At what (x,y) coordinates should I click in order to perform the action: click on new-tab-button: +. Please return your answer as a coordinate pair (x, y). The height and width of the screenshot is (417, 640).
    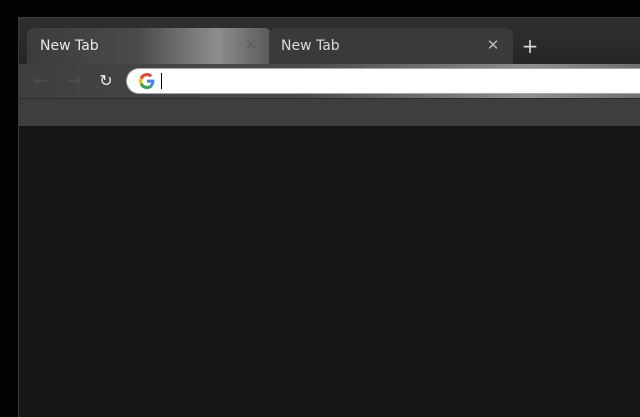
    Looking at the image, I should click on (530, 47).